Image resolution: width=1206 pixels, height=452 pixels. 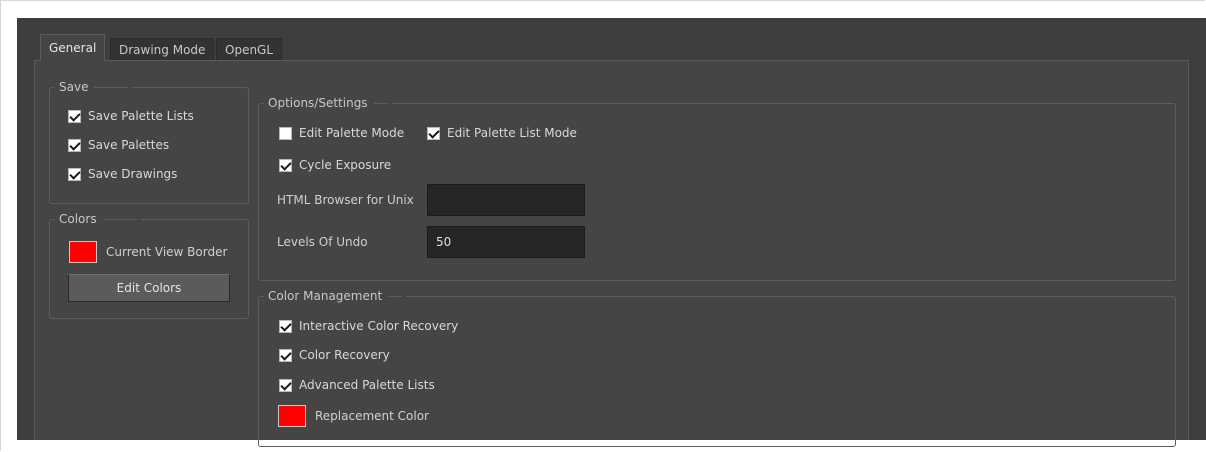 I want to click on color-recovery-checkbox: Color Recovery, so click(x=334, y=355).